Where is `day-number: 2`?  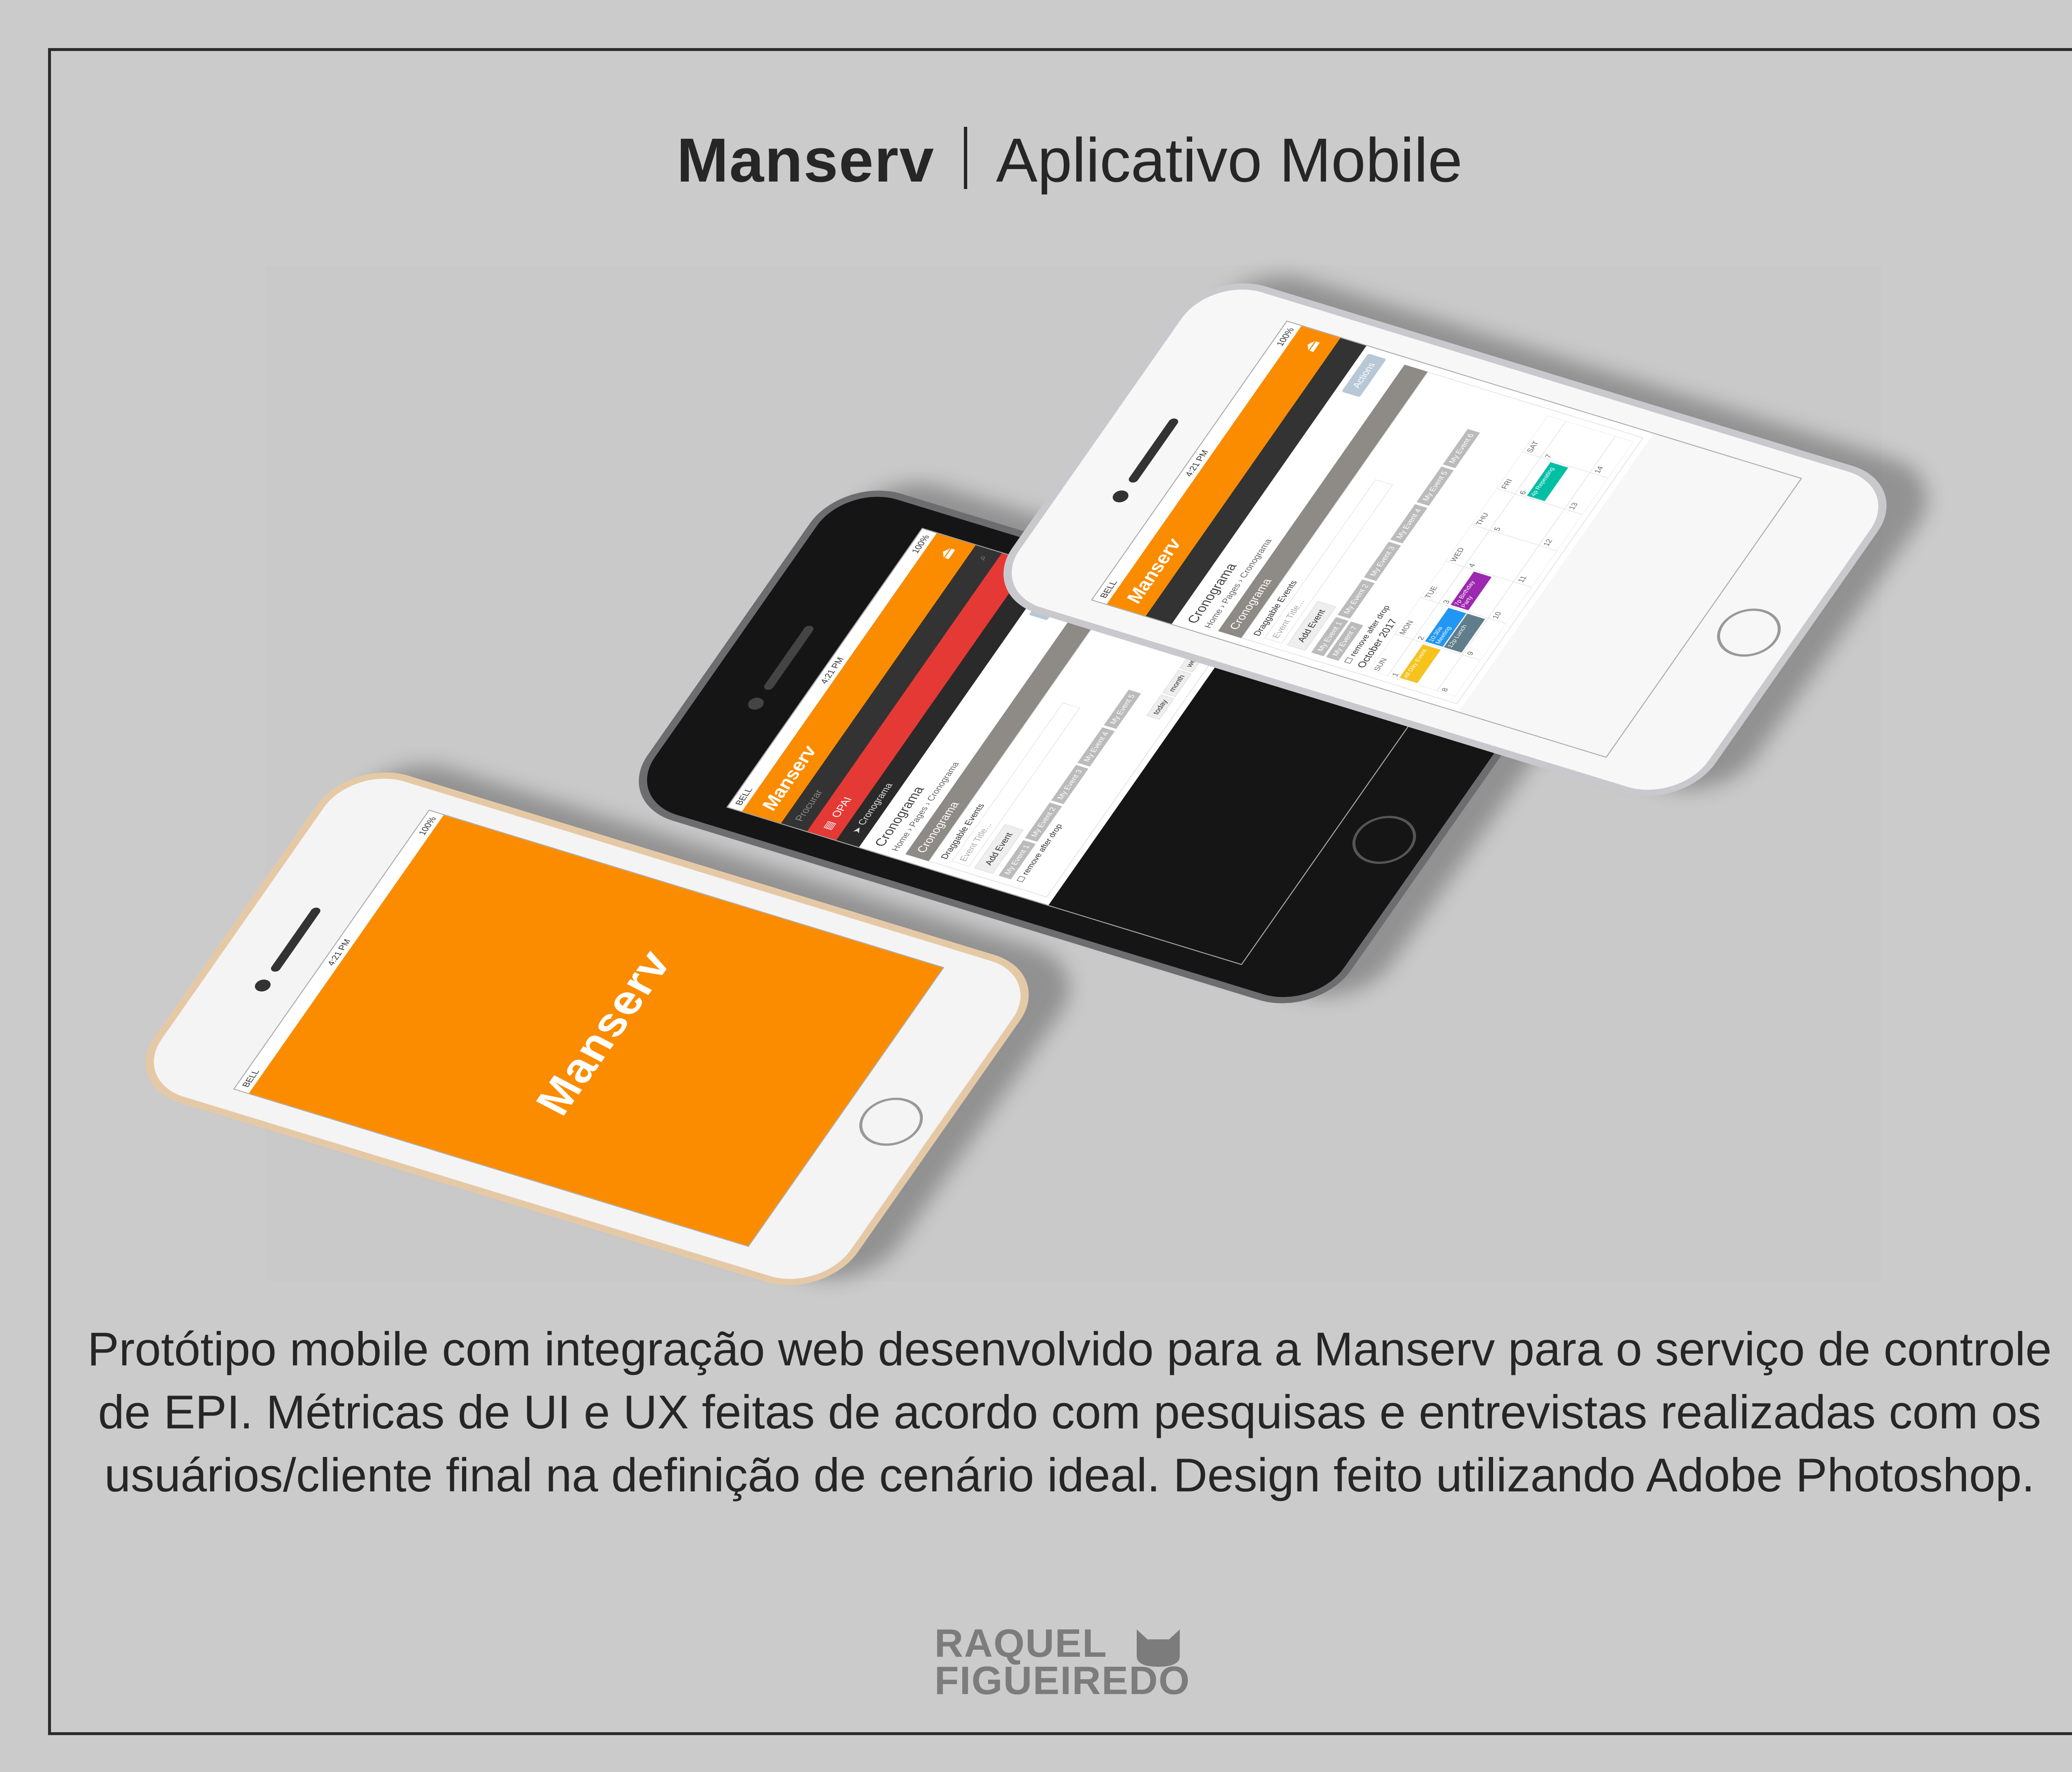 day-number: 2 is located at coordinates (1421, 638).